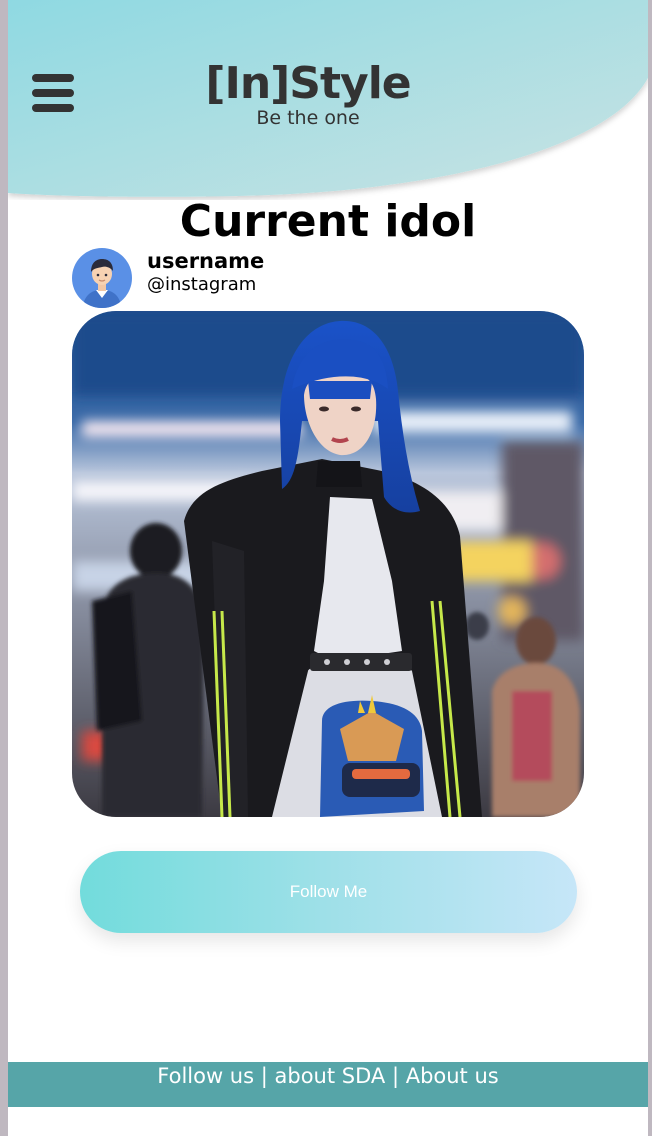  I want to click on follow-me-button: Follow Me, so click(328, 892).